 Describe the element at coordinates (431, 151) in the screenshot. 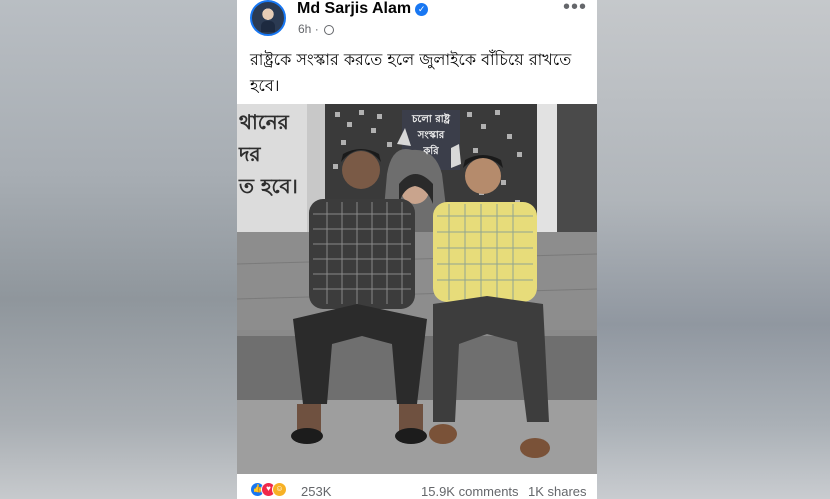

I see `poster-text-line: করি` at that location.